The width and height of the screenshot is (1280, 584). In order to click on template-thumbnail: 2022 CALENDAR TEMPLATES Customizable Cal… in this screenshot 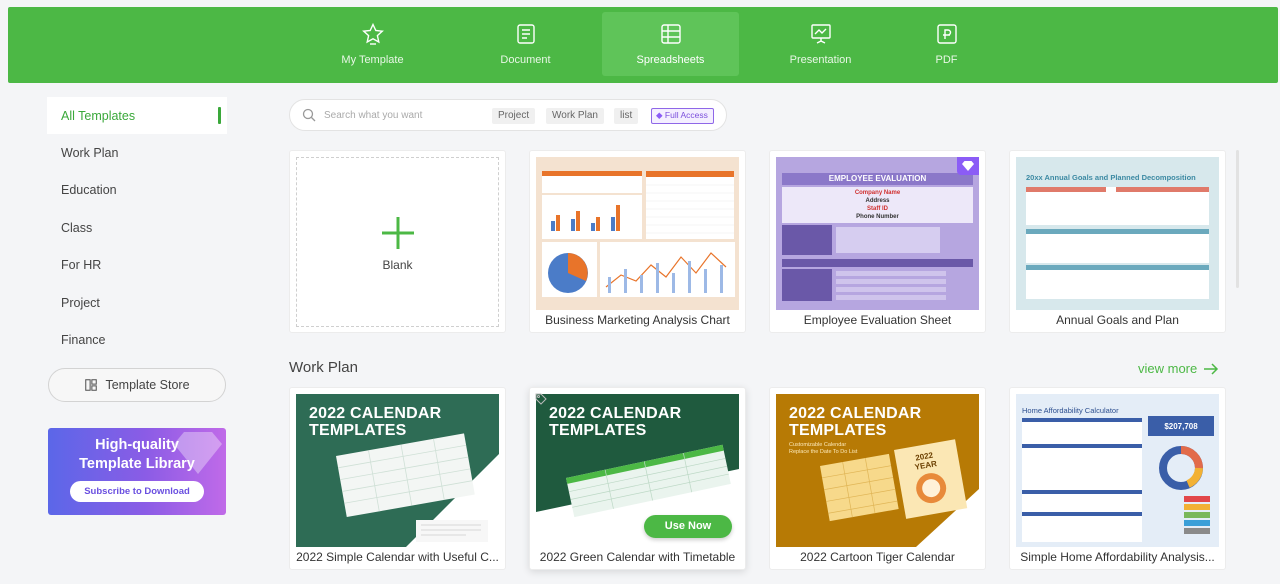, I will do `click(877, 470)`.